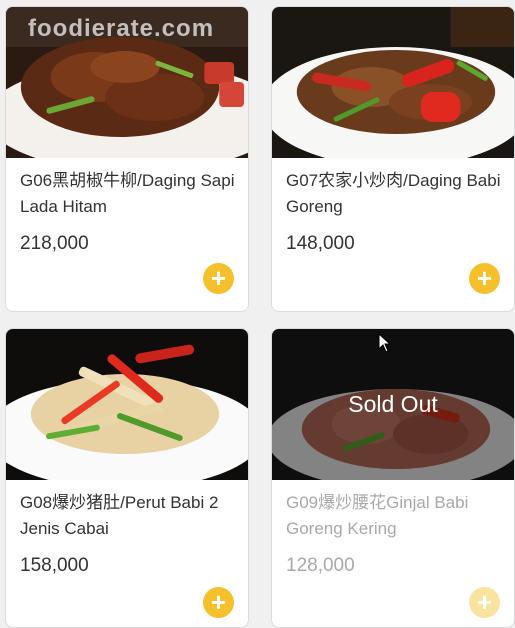 This screenshot has height=628, width=515. I want to click on watermark-text: foodierate.com, so click(121, 28).